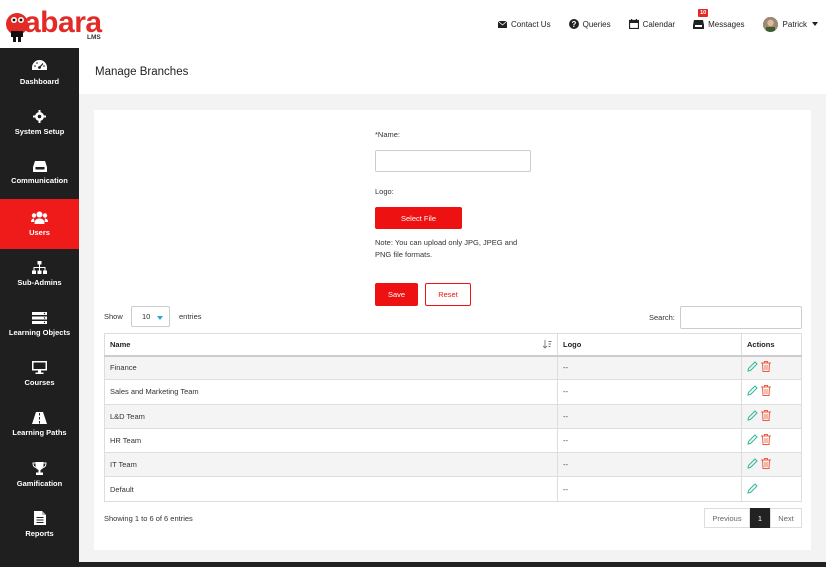 The height and width of the screenshot is (567, 826). I want to click on sidebar-item-system-setup: System Setup, so click(39, 123).